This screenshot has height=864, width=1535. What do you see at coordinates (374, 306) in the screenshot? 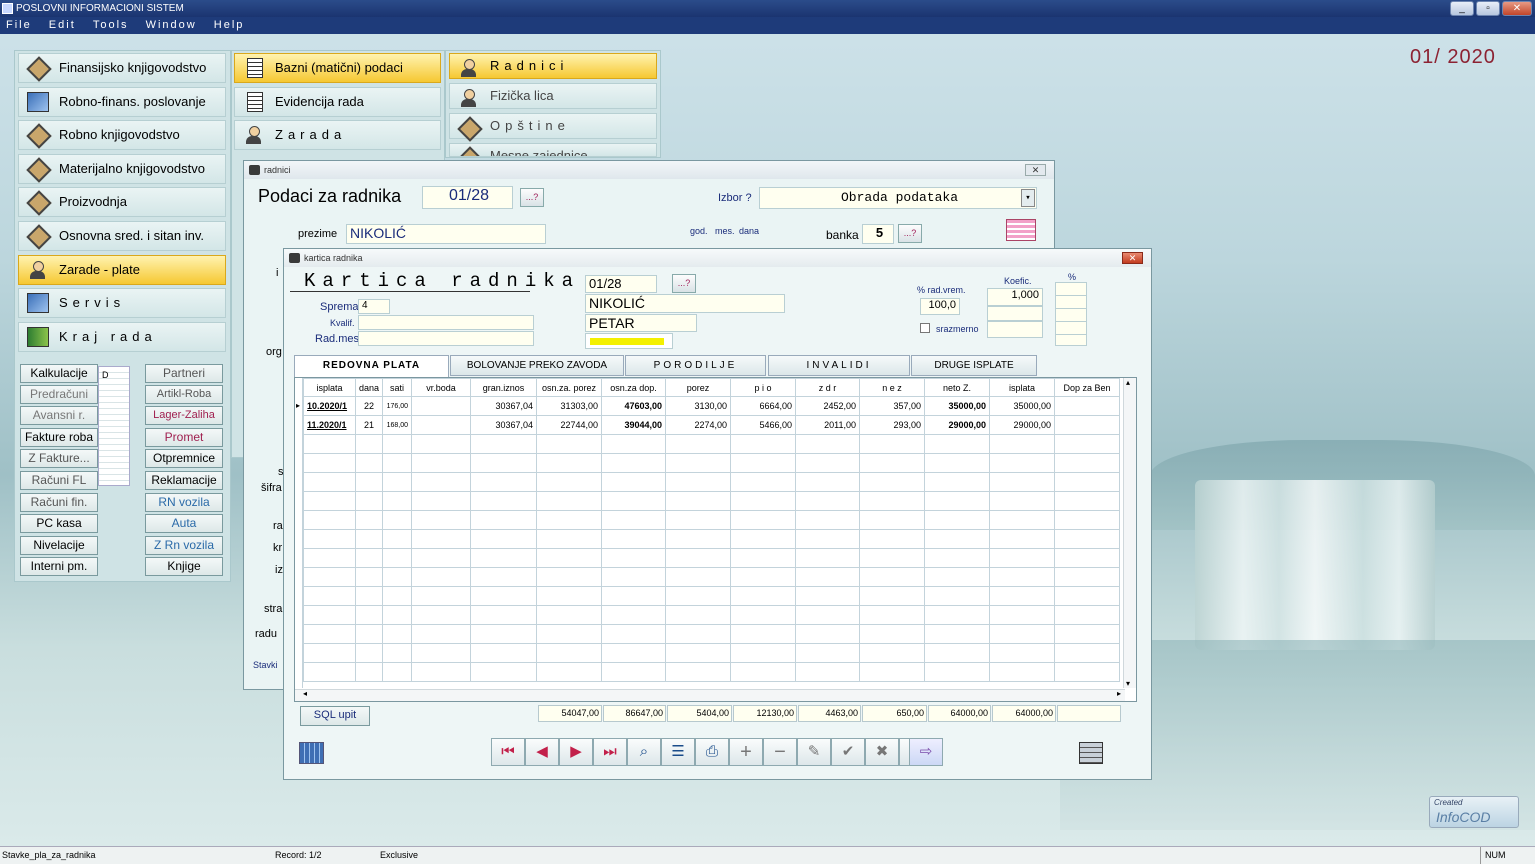
I see `sprema-field: 4` at bounding box center [374, 306].